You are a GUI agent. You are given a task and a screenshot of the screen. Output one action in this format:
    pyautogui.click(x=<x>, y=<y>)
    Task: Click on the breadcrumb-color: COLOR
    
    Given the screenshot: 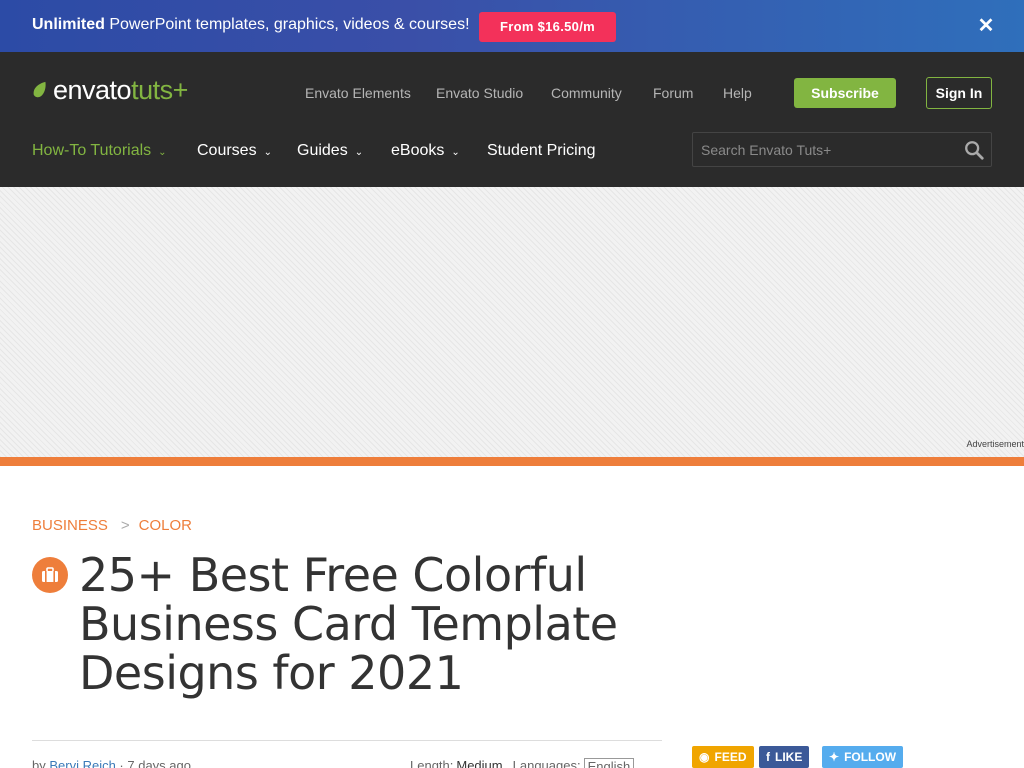 What is the action you would take?
    pyautogui.click(x=165, y=525)
    